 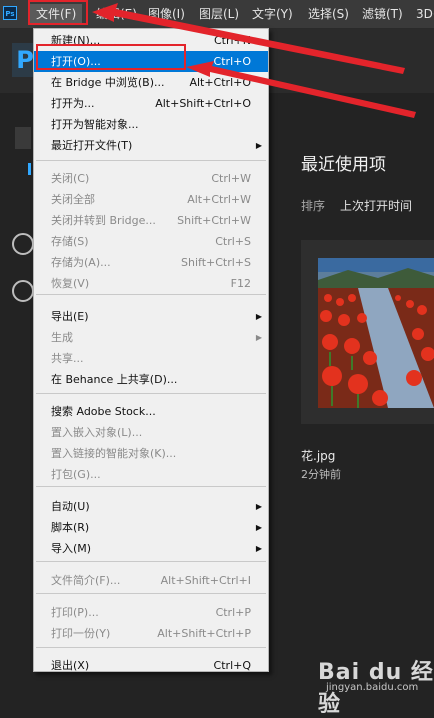 What do you see at coordinates (231, 178) in the screenshot?
I see `menu-item-shortcut: Ctrl+W` at bounding box center [231, 178].